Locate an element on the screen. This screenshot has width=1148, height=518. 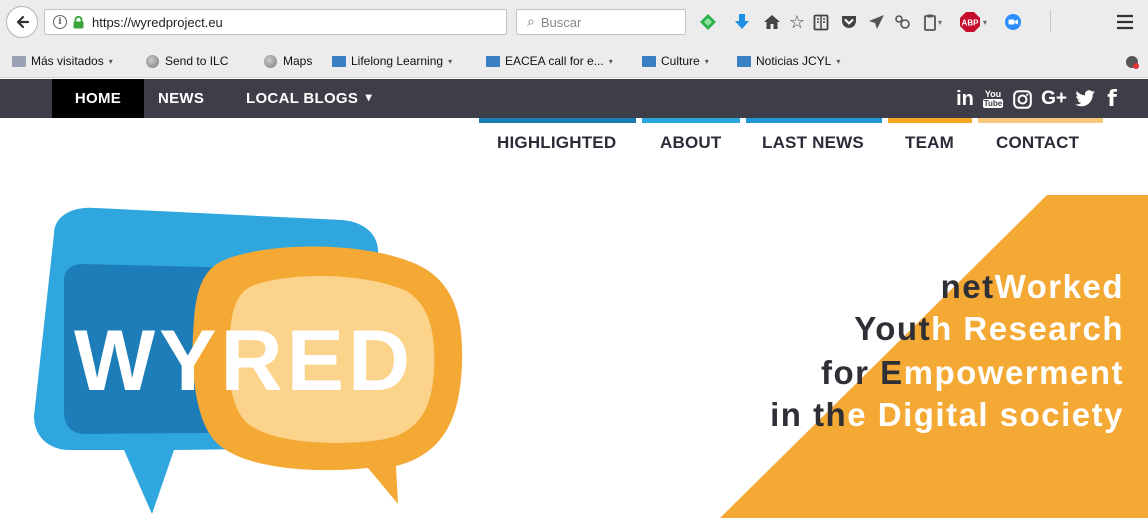
extension-badge-icon is located at coordinates (1132, 62).